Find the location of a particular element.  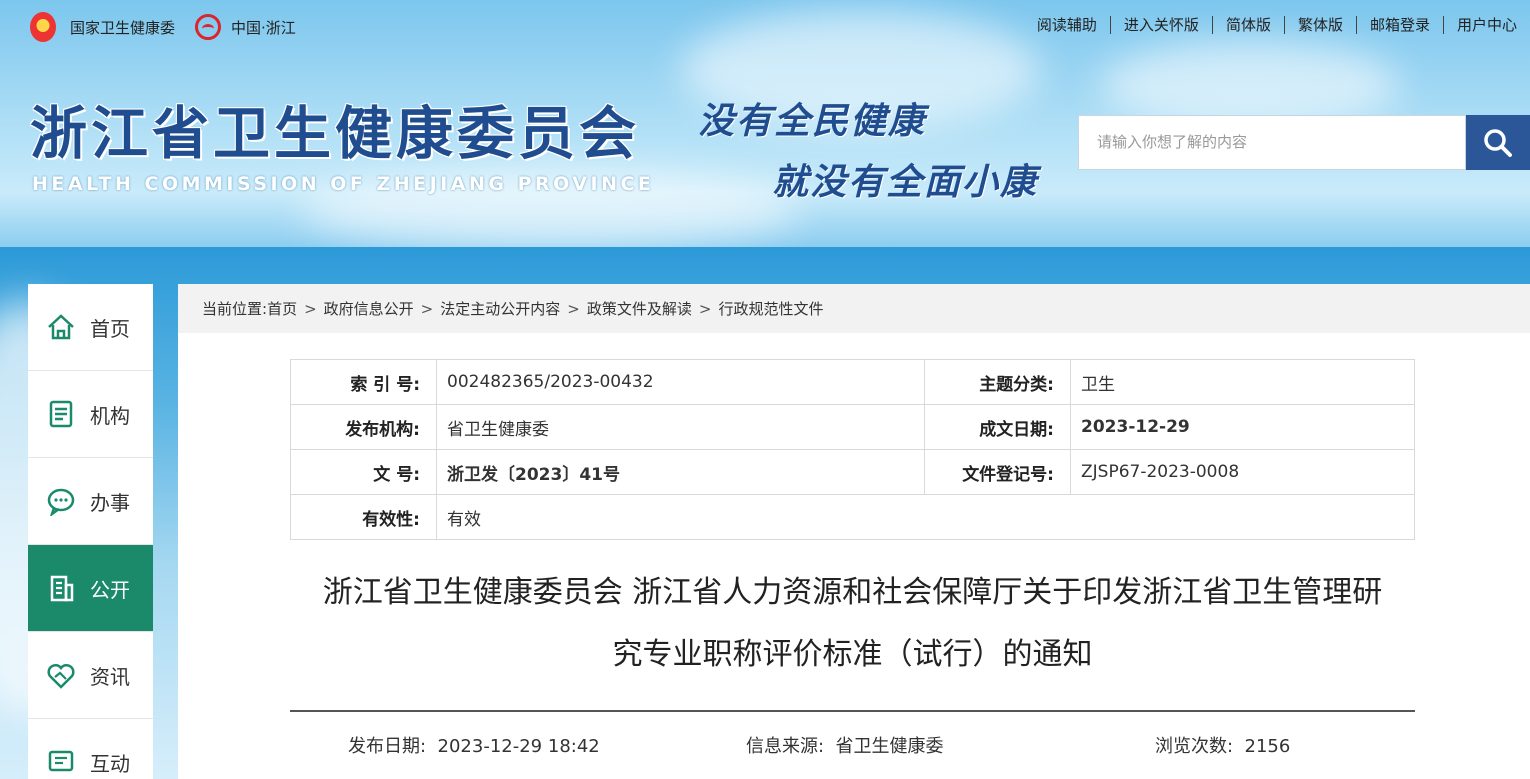

topbar-links: 阅读辅助 进入关怀版 简体版 繁体版 邮箱登录 用户中心 is located at coordinates (1277, 25).